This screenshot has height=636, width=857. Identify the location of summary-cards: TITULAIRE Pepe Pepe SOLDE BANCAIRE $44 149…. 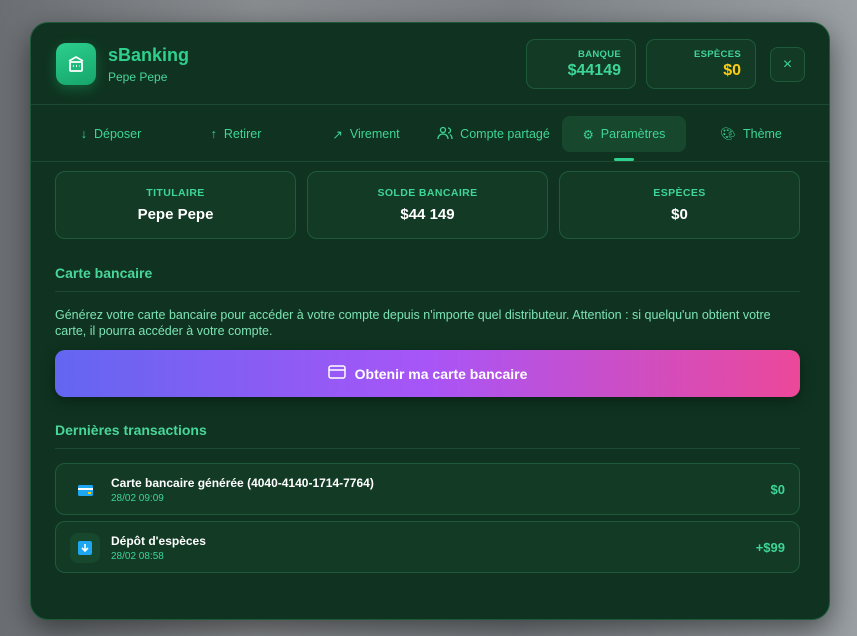
(427, 205).